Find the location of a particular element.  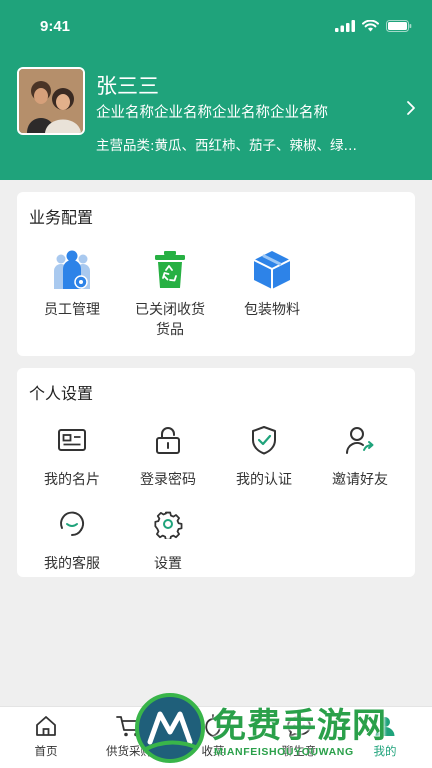

status-time: 9:41 is located at coordinates (55, 26).